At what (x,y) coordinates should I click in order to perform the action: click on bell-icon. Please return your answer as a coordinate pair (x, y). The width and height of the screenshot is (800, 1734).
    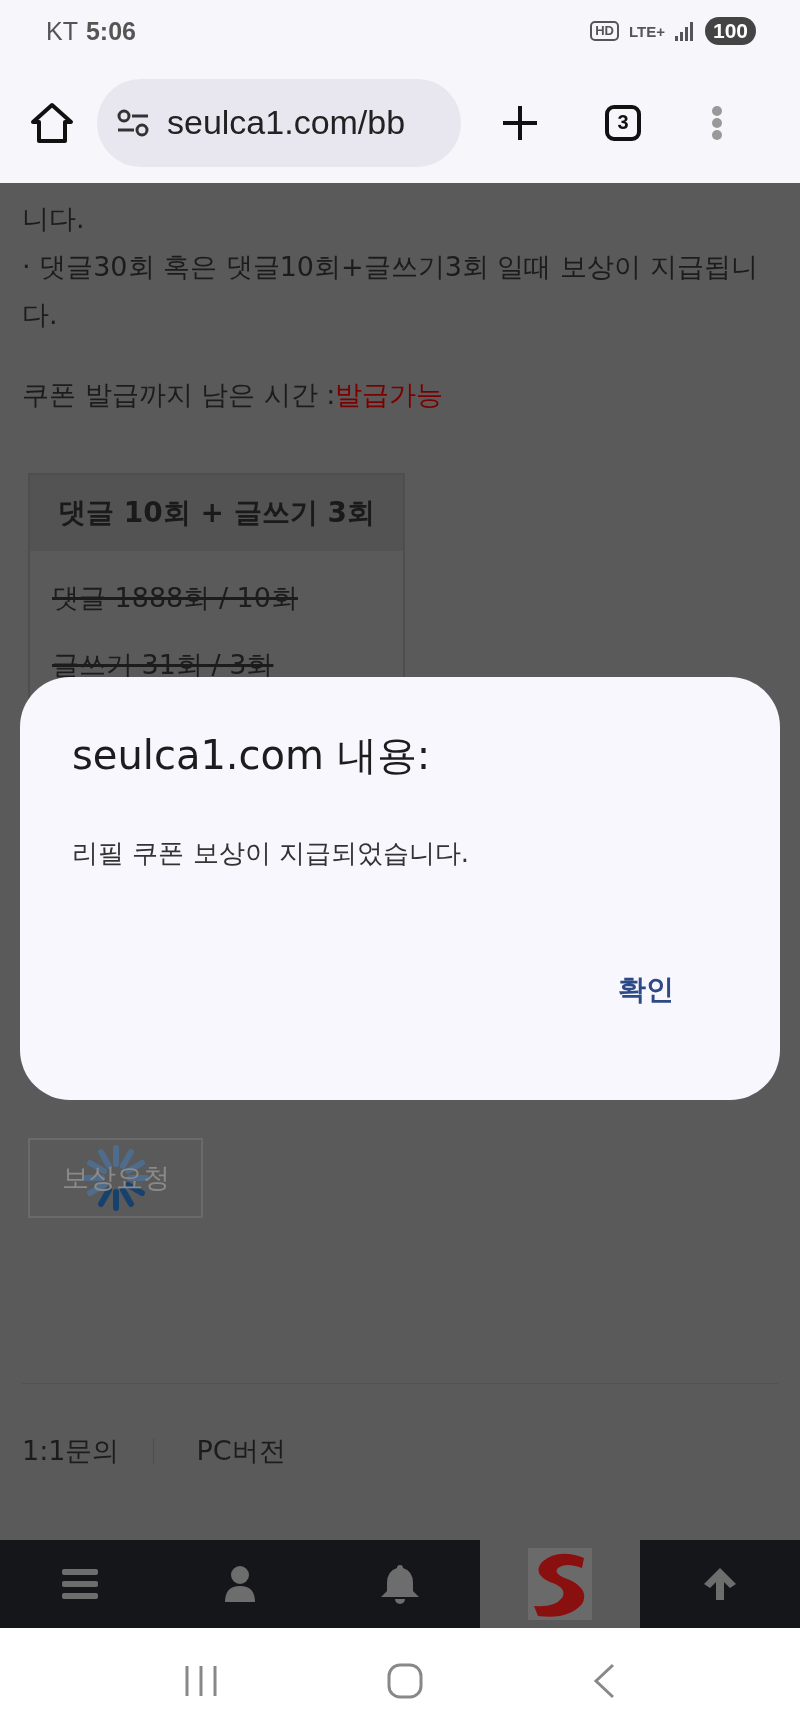
    Looking at the image, I should click on (400, 1584).